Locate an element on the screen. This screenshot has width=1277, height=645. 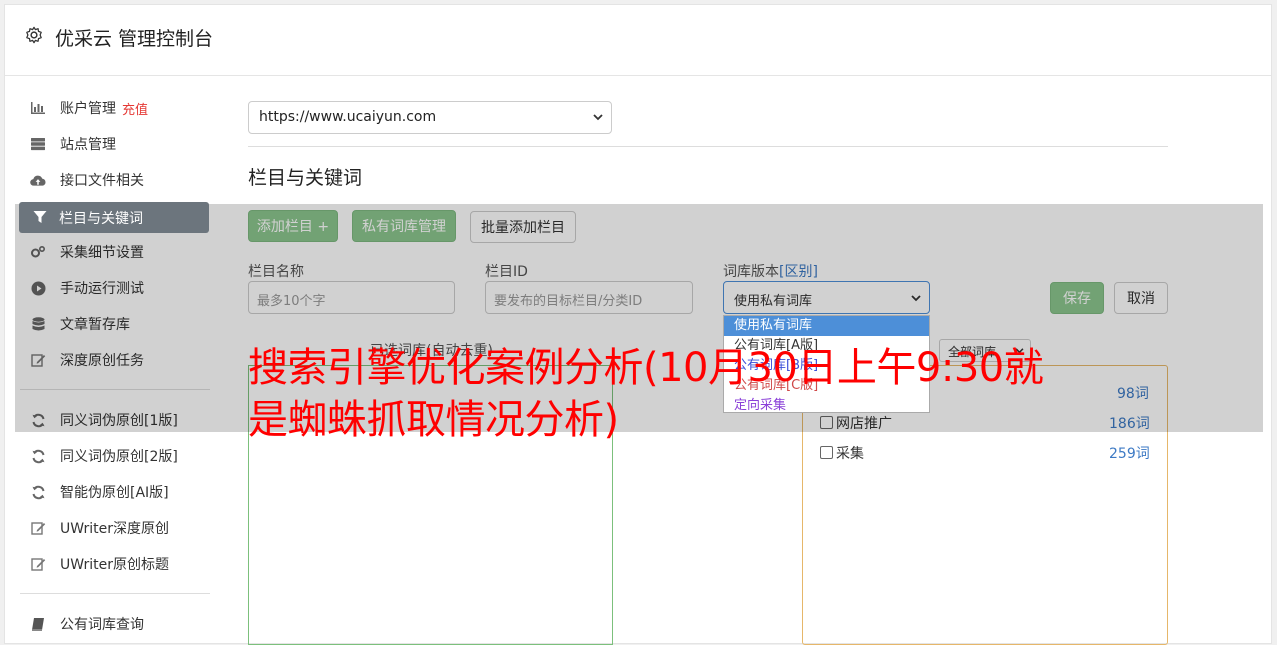
sidebar-item-label: UWriter深度原创 is located at coordinates (114, 529).